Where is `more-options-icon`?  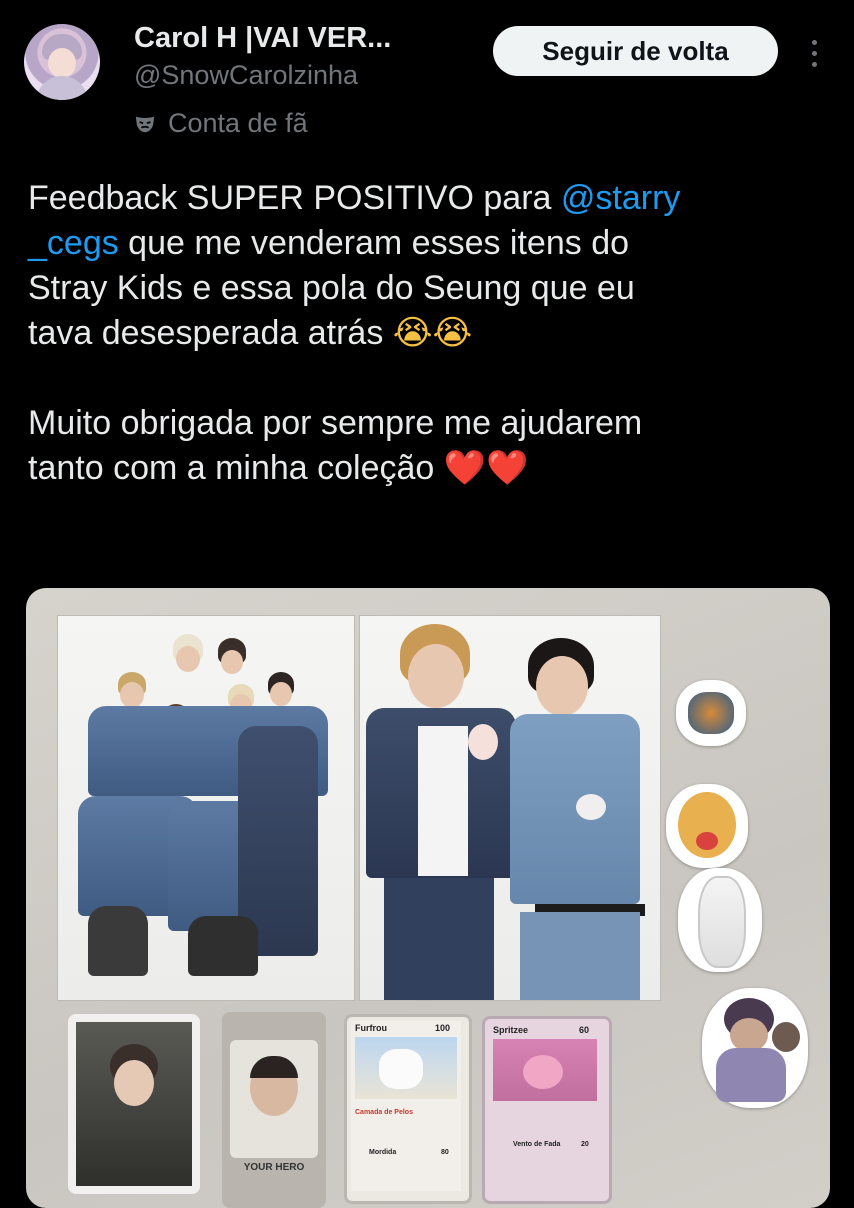 more-options-icon is located at coordinates (814, 54).